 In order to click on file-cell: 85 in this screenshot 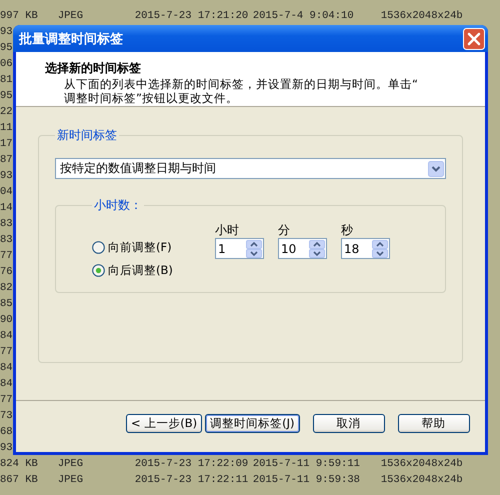, I will do `click(6, 304)`.